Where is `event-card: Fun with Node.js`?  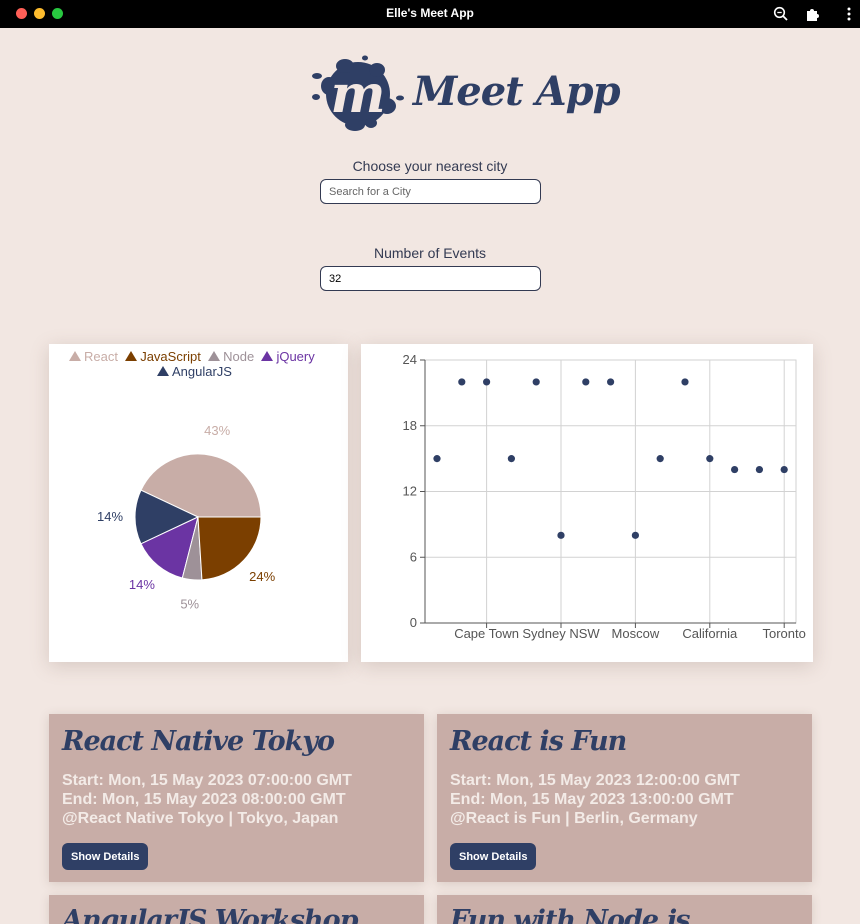 event-card: Fun with Node.js is located at coordinates (624, 909).